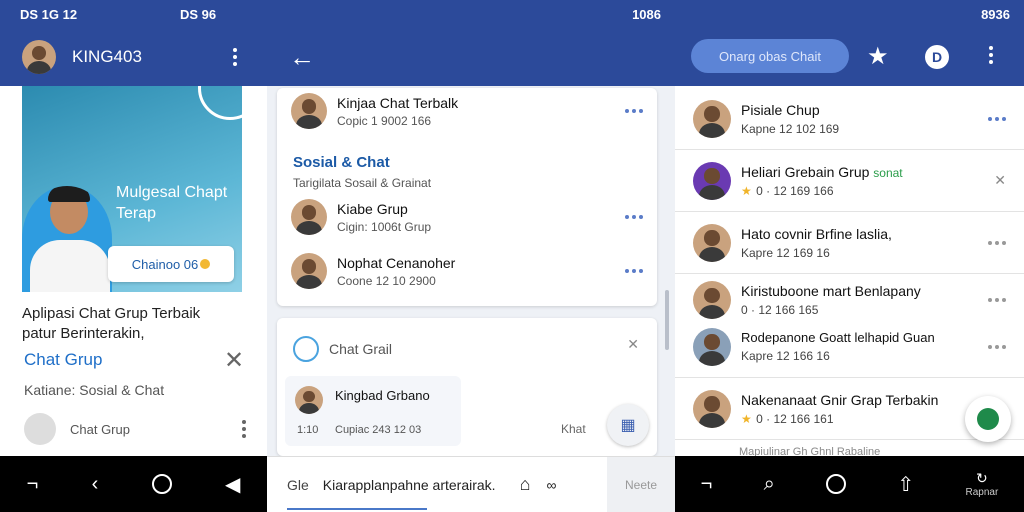 This screenshot has height=512, width=1024. What do you see at coordinates (220, 103) in the screenshot?
I see `ring-decoration-icon` at bounding box center [220, 103].